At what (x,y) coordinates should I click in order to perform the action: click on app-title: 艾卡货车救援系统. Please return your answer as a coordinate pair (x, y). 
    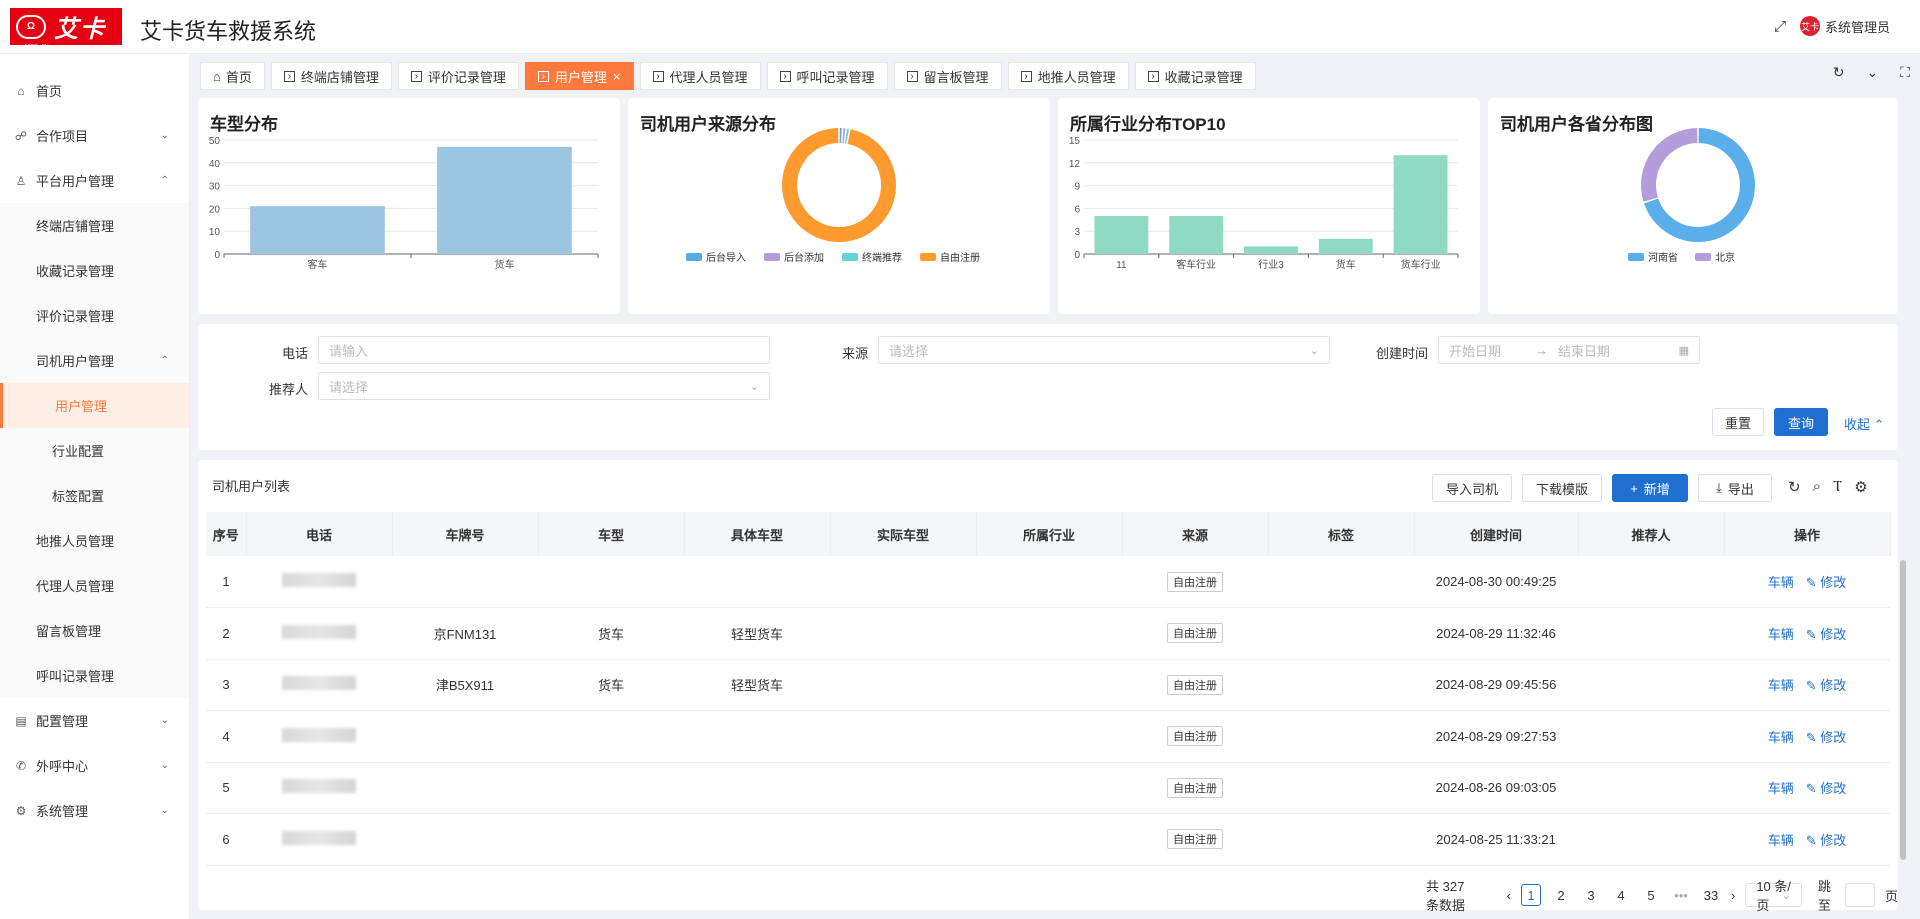
    Looking at the image, I should click on (228, 31).